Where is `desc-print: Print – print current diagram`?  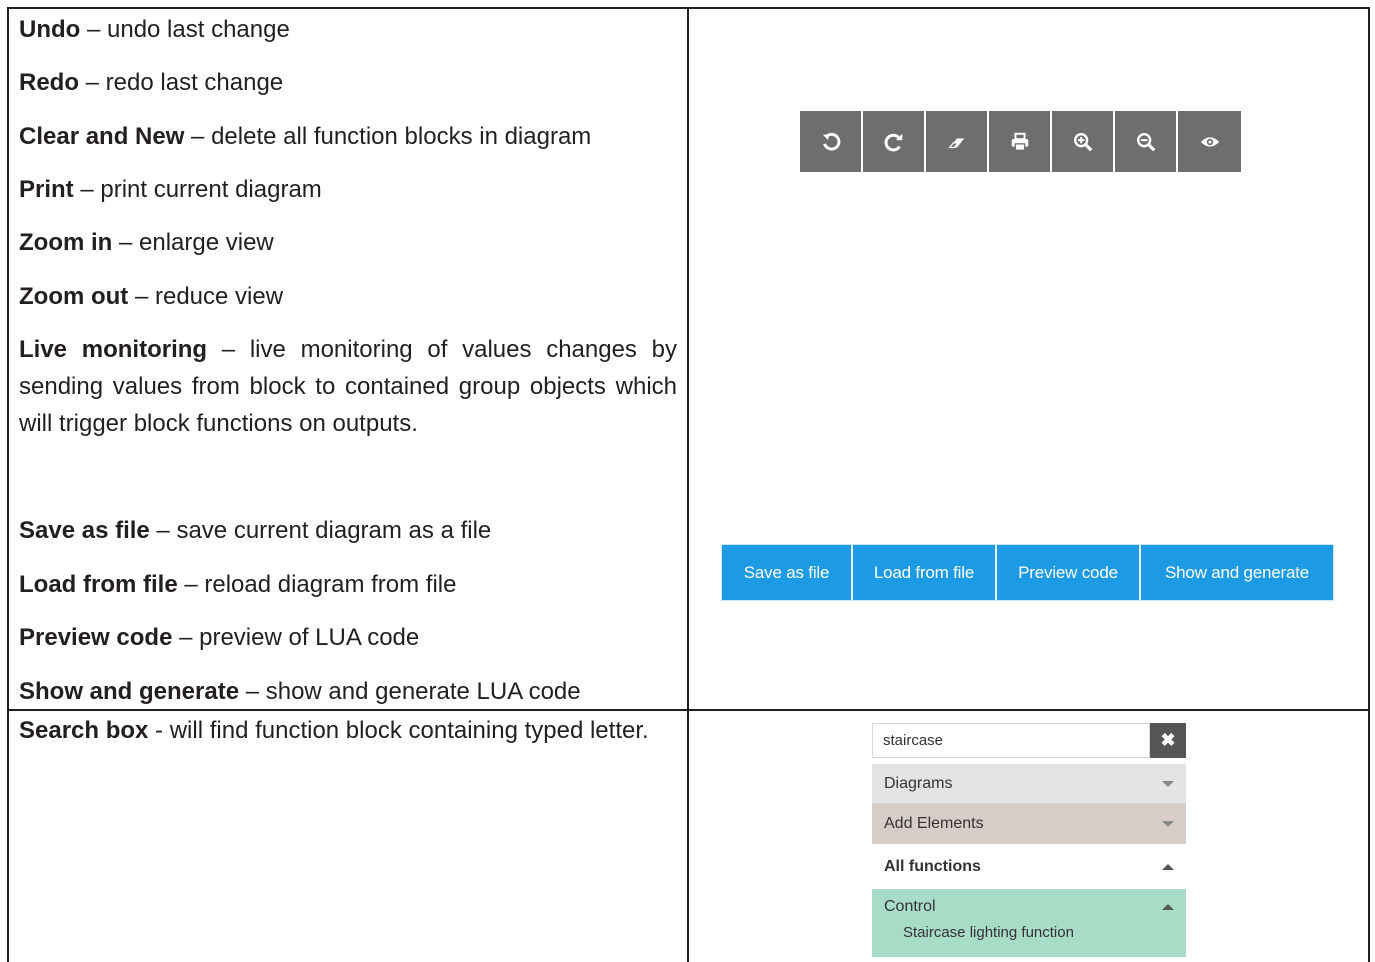 desc-print: Print – print current diagram is located at coordinates (170, 189).